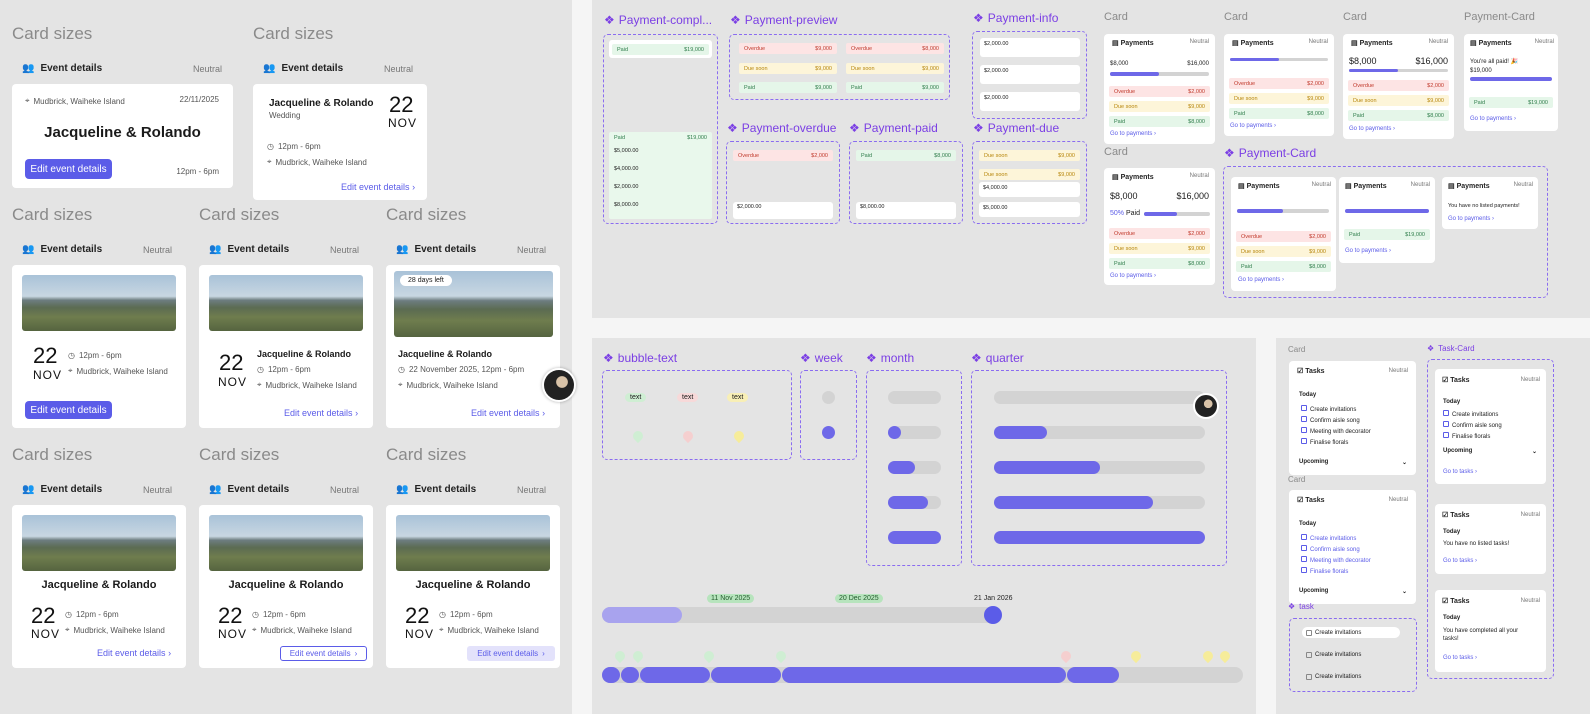 Image resolution: width=1590 pixels, height=714 pixels. I want to click on event-date-short: 22/11/2025, so click(199, 99).